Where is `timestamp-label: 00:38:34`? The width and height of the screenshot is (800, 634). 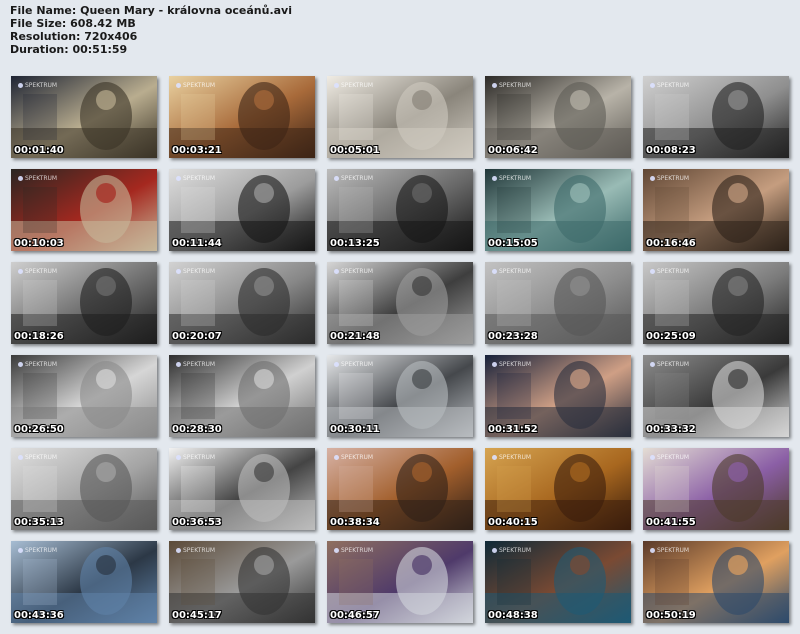 timestamp-label: 00:38:34 is located at coordinates (355, 522).